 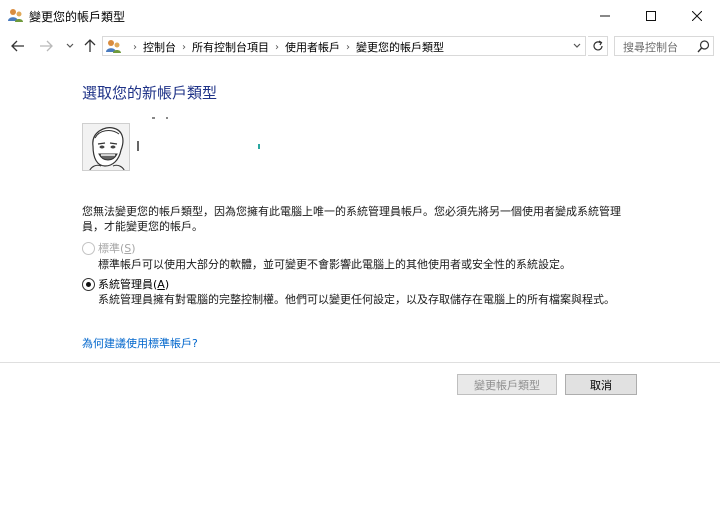 I want to click on refresh-icon, so click(x=597, y=45).